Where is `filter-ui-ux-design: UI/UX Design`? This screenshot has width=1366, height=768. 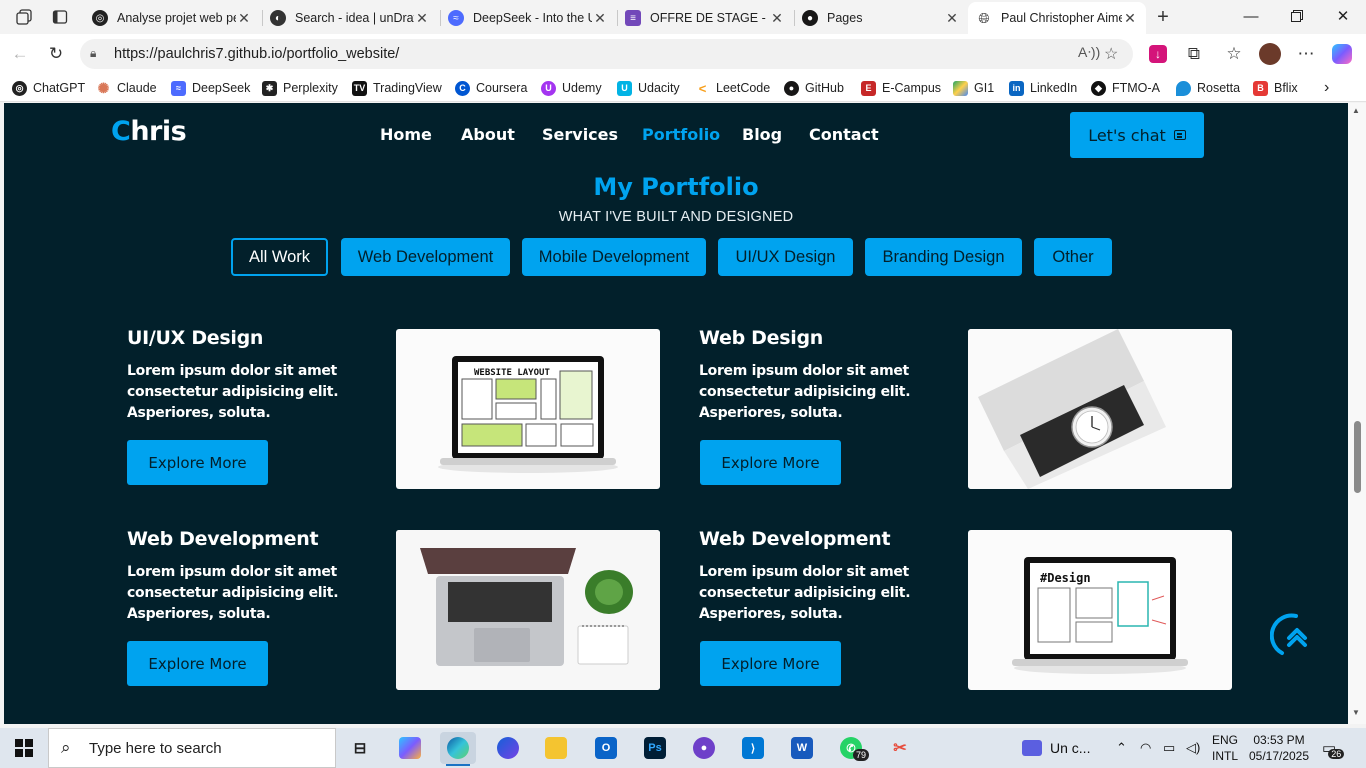
filter-ui-ux-design: UI/UX Design is located at coordinates (785, 257).